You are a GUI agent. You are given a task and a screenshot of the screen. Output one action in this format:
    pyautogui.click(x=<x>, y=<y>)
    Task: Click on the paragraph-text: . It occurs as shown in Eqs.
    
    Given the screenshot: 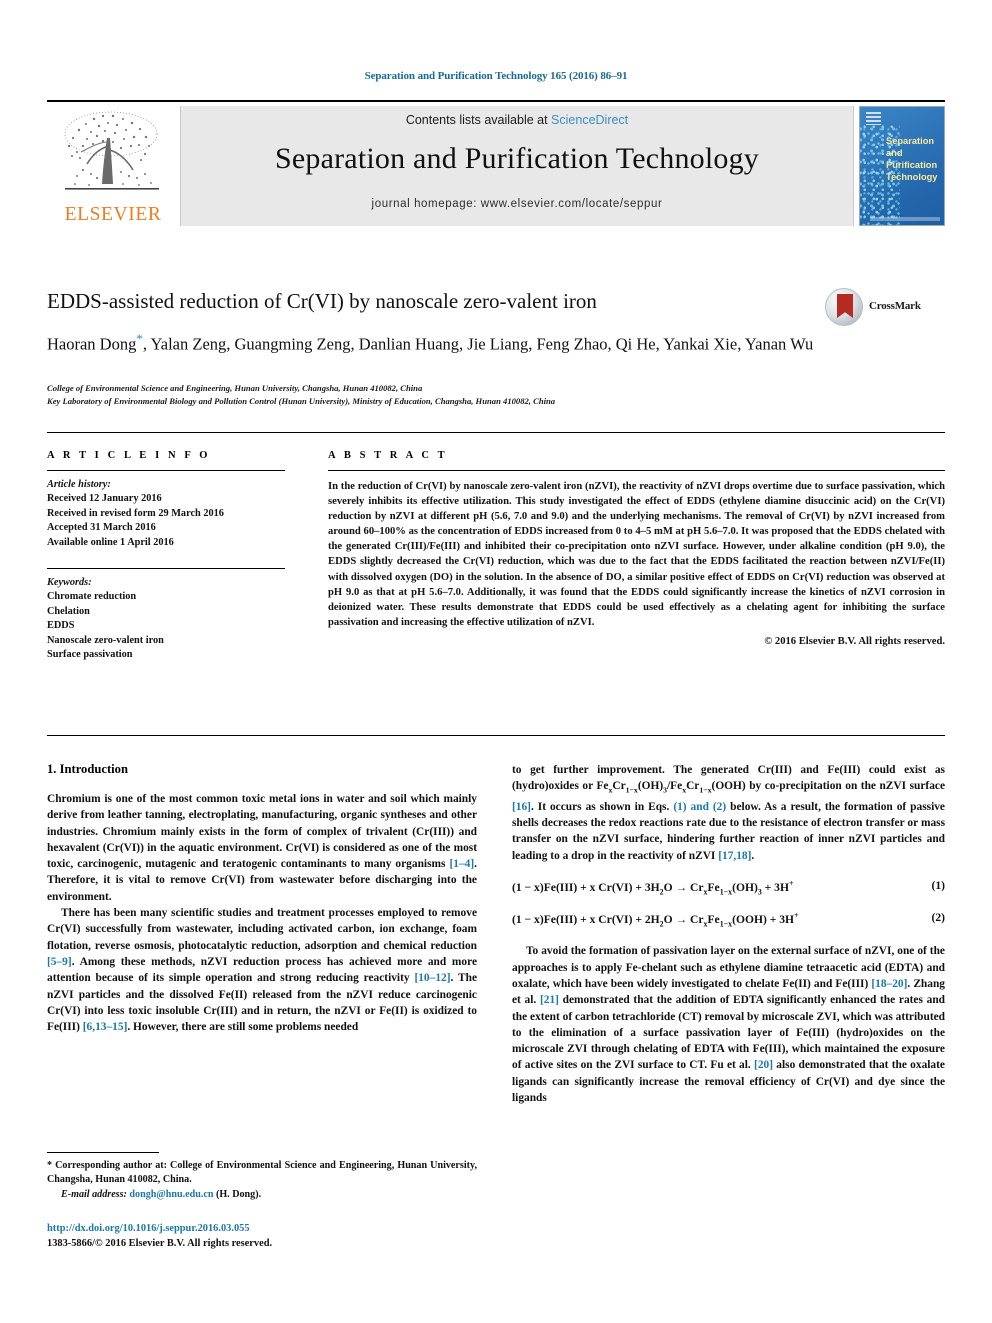 What is the action you would take?
    pyautogui.click(x=602, y=806)
    